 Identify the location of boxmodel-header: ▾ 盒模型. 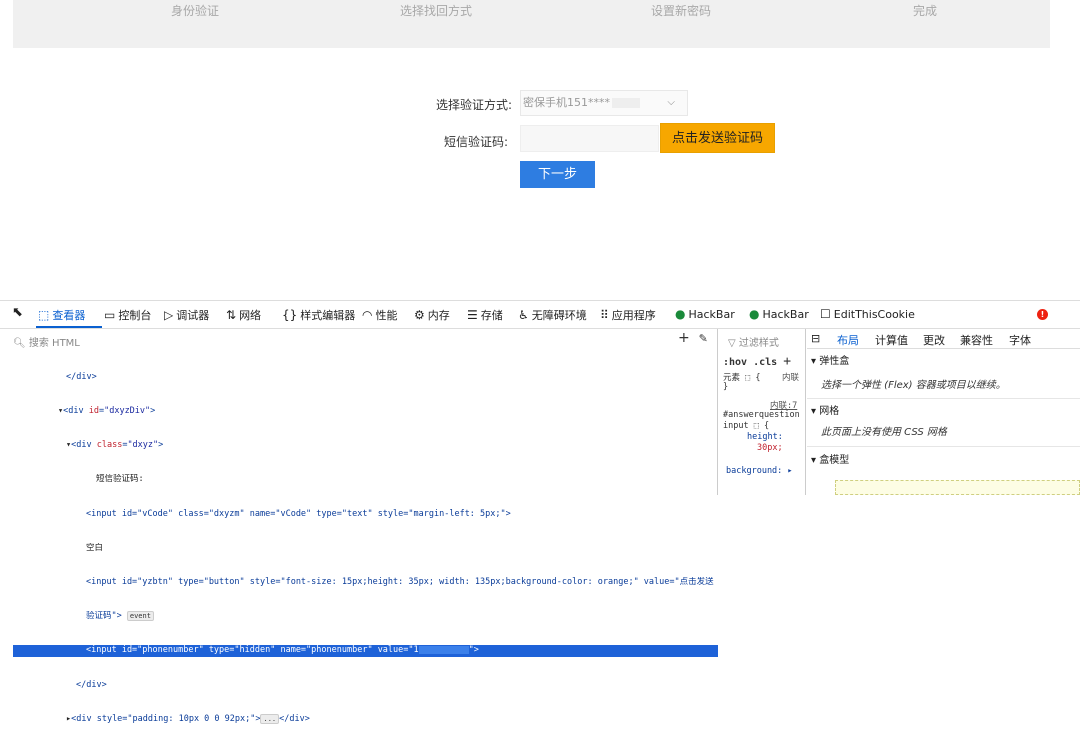
(830, 458).